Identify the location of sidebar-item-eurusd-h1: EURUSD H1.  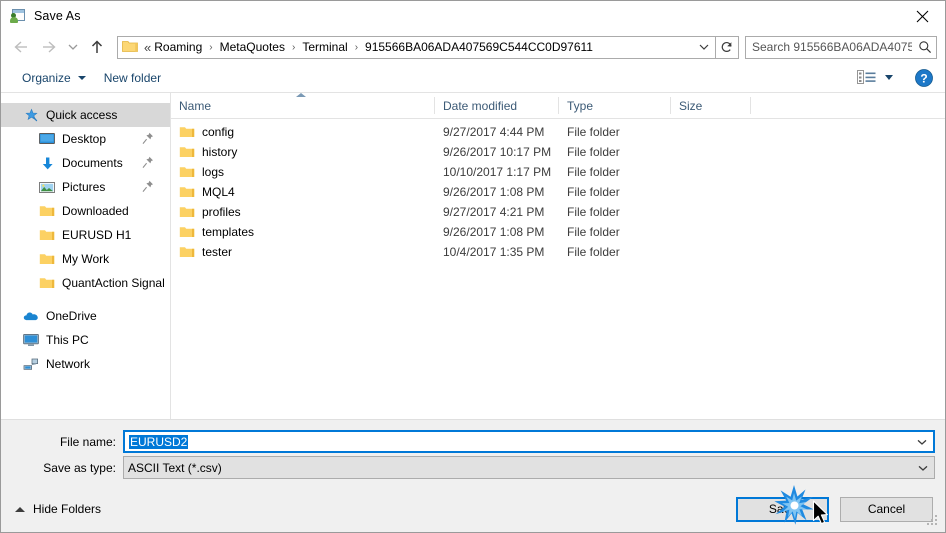
(85, 235).